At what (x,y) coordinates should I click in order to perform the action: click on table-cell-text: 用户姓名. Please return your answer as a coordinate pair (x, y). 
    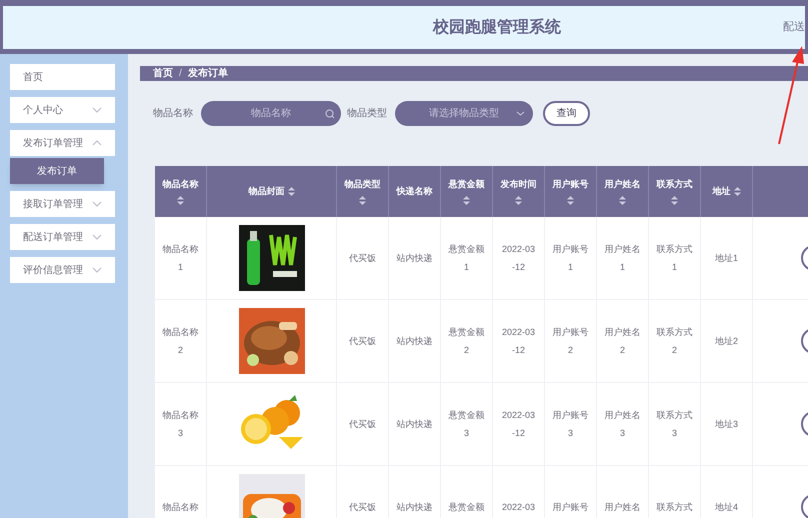
    Looking at the image, I should click on (622, 507).